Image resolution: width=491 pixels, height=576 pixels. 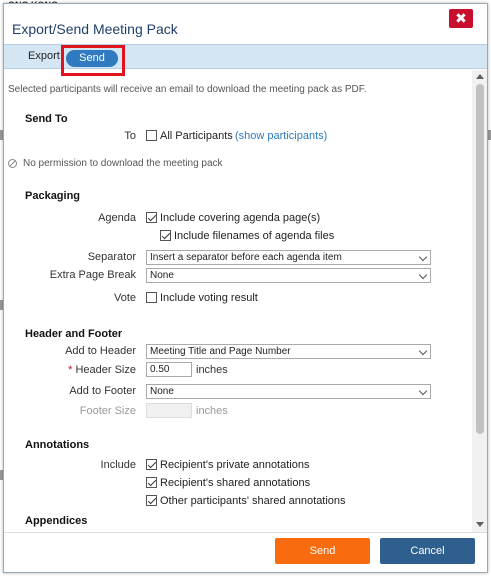 I want to click on add-to-footer-value: None, so click(x=162, y=391).